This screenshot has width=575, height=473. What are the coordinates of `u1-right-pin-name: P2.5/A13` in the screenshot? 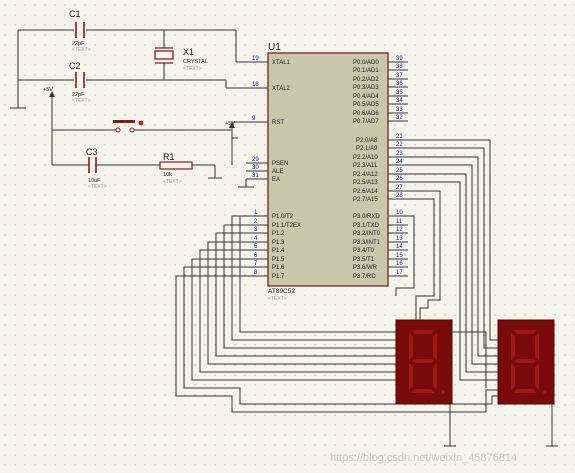 It's located at (365, 183).